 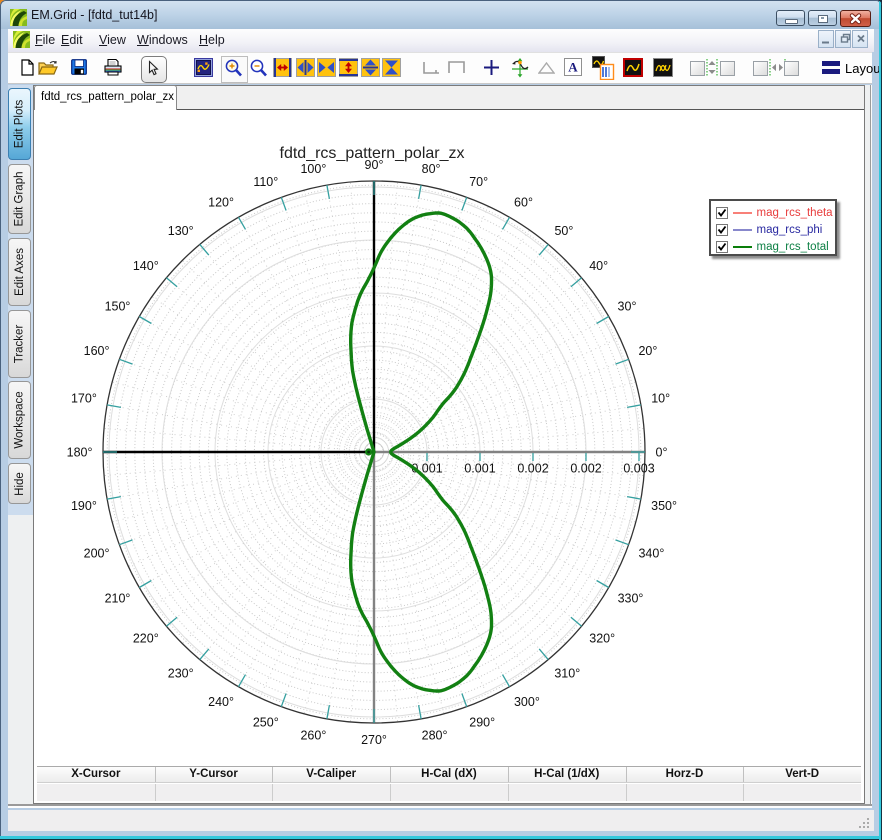 What do you see at coordinates (435, 736) in the screenshot?
I see `svg-text: 280°` at bounding box center [435, 736].